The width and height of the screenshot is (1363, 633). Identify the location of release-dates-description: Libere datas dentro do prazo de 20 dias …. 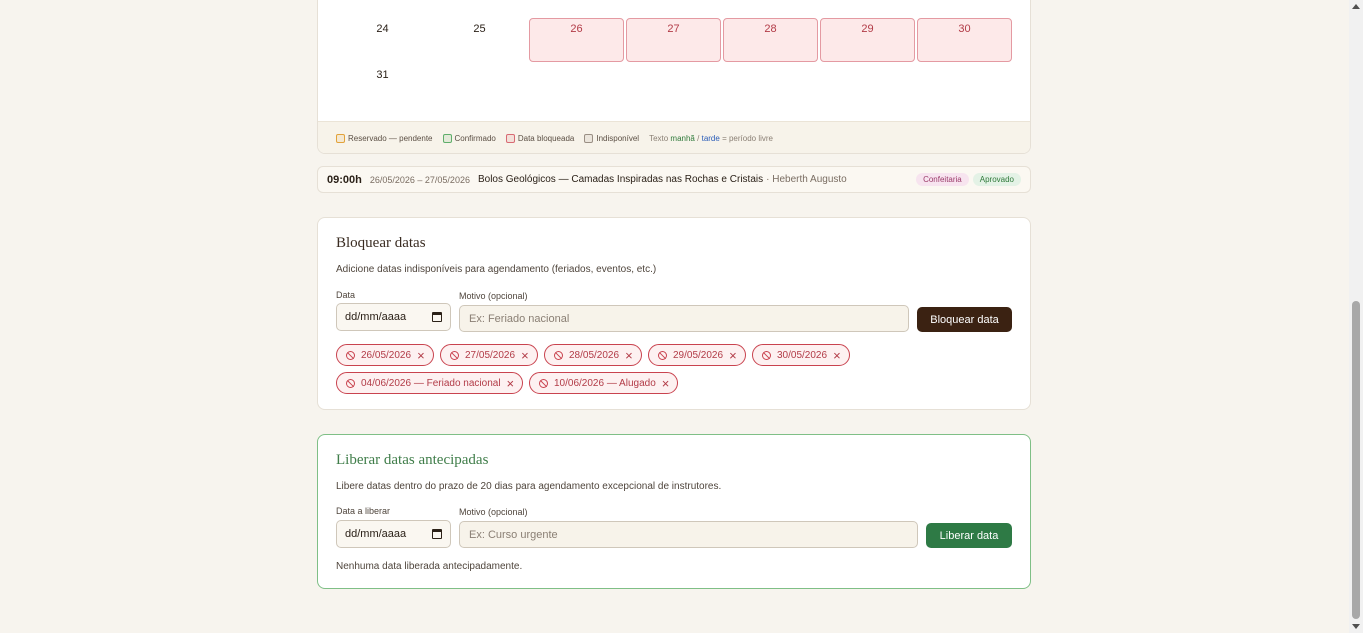
(529, 486).